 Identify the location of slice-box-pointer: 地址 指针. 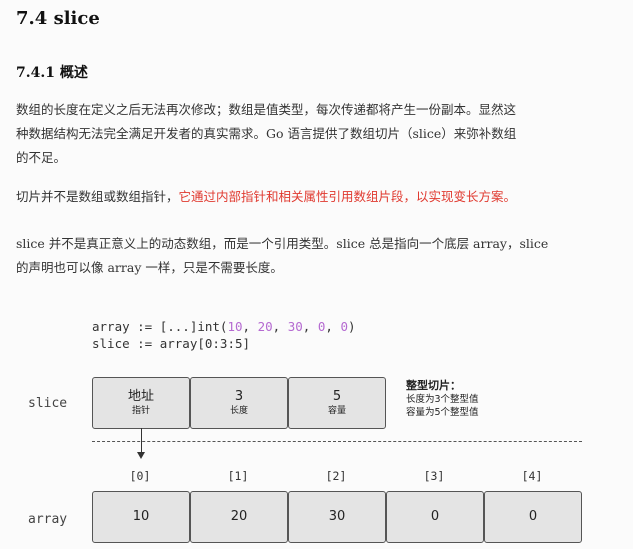
(141, 403).